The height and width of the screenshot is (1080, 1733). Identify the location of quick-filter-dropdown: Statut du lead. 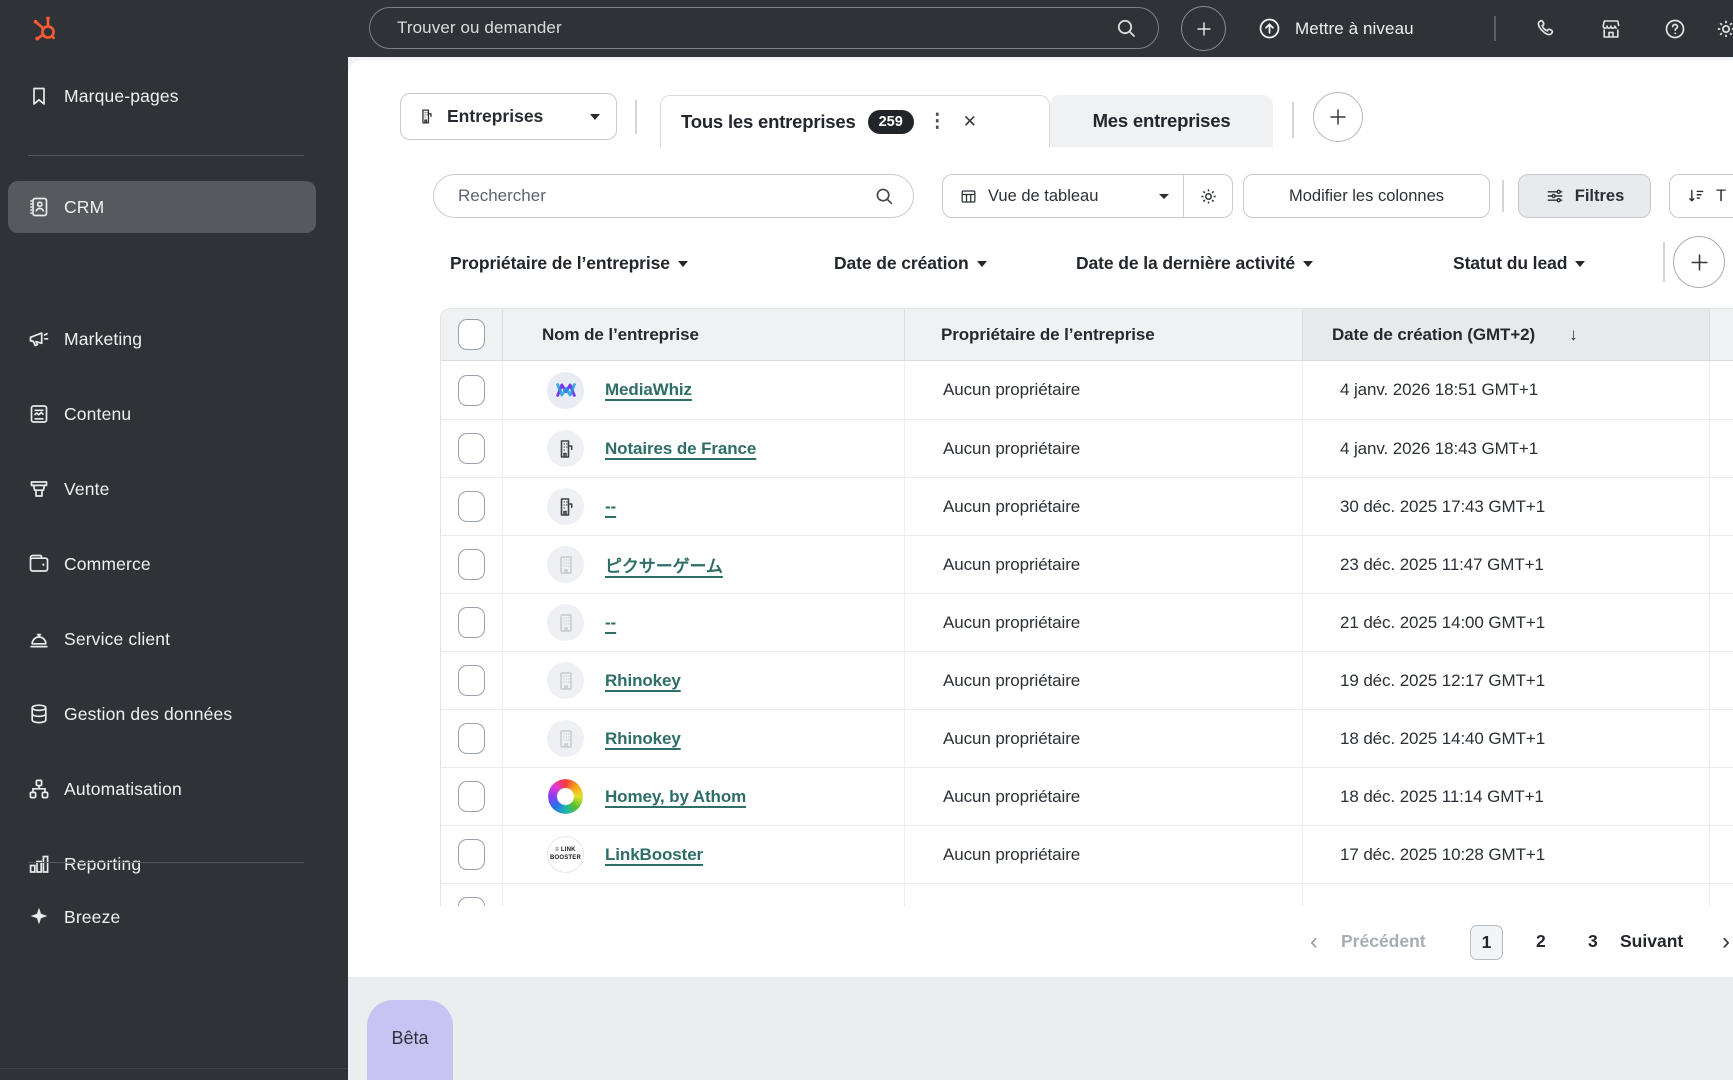
(1519, 263).